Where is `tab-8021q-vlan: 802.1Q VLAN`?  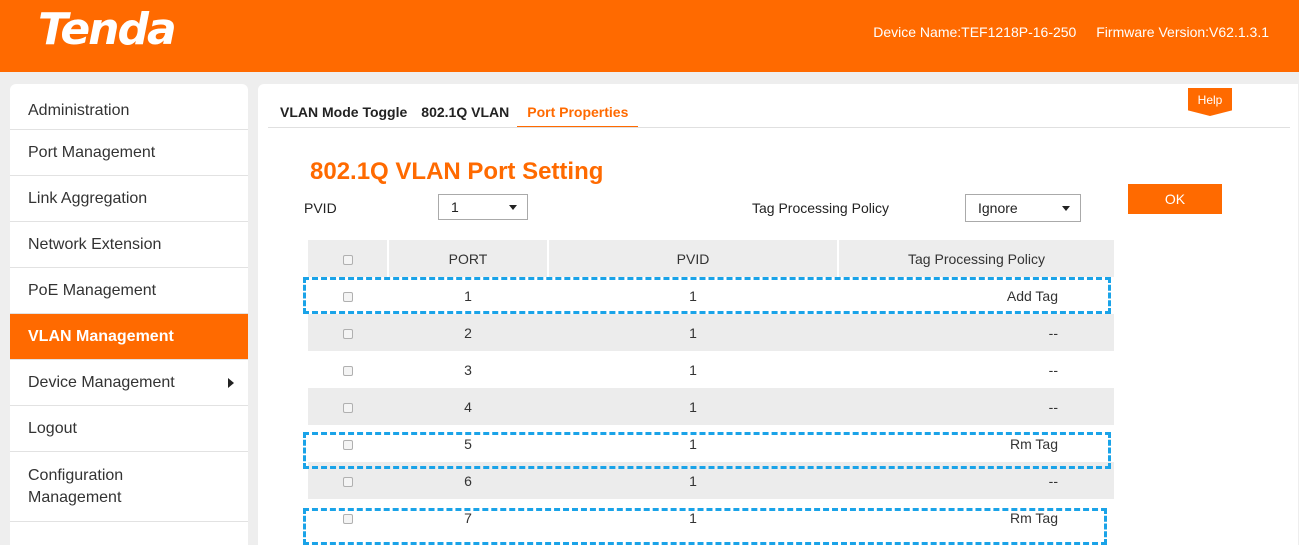 tab-8021q-vlan: 802.1Q VLAN is located at coordinates (465, 116).